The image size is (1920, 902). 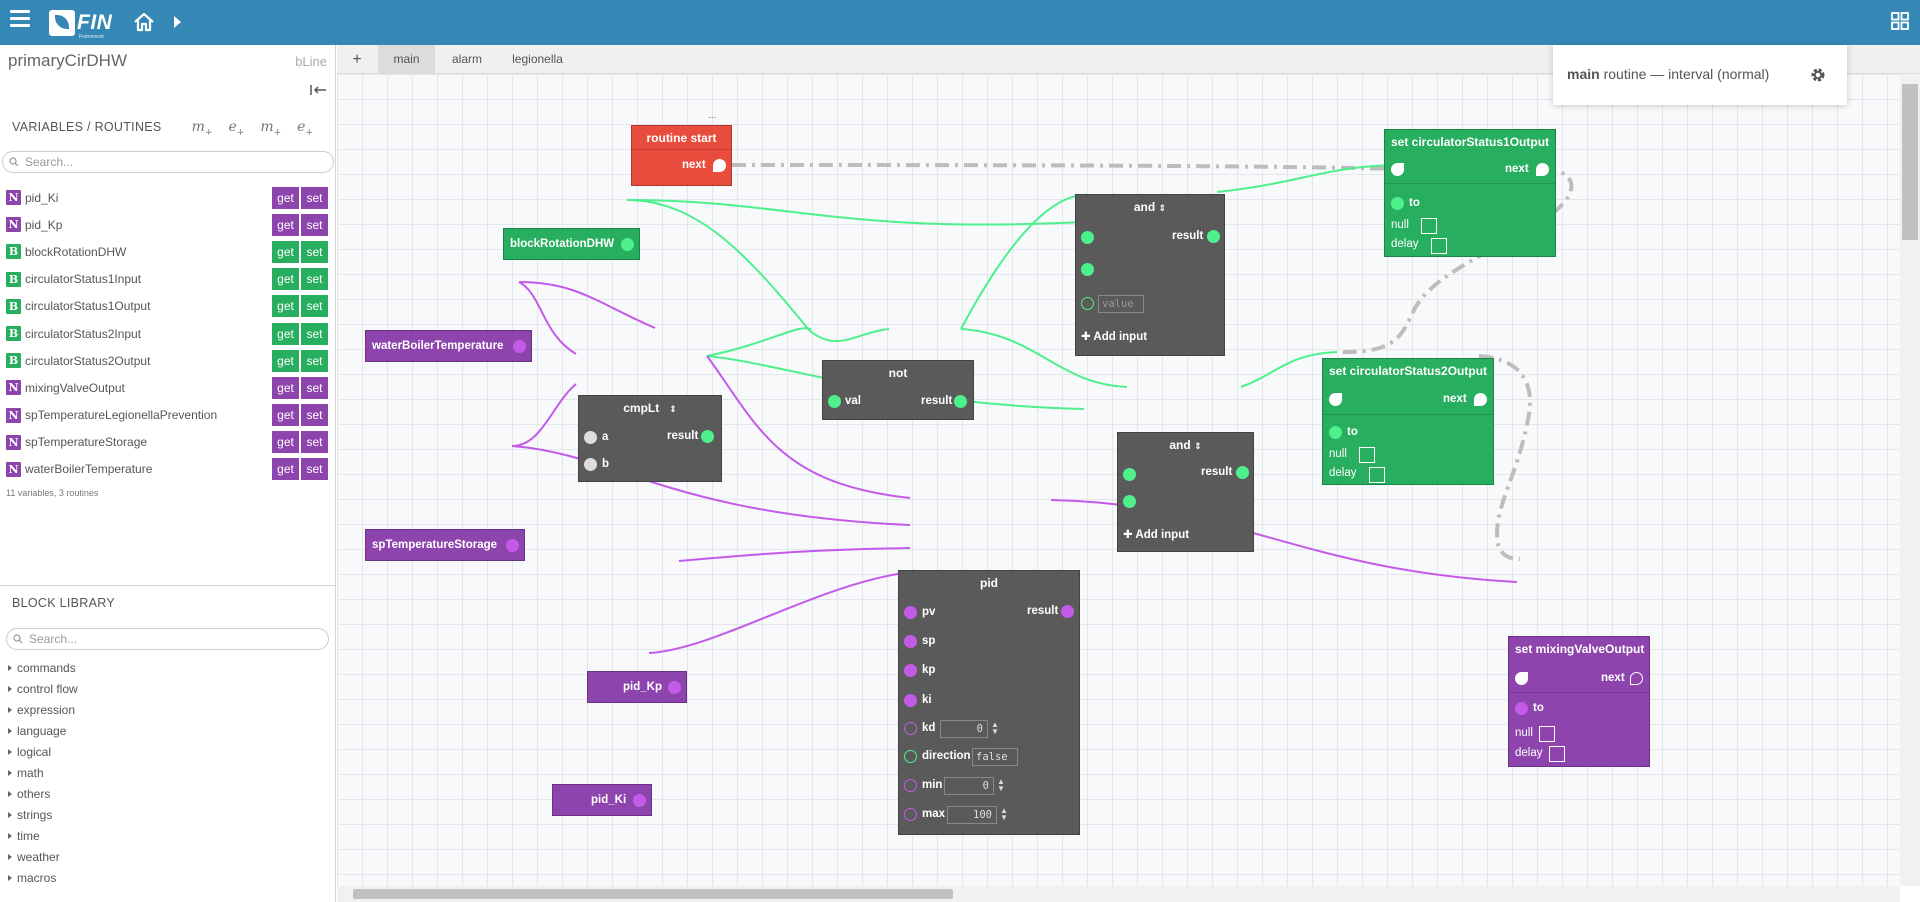 I want to click on cmplt-block: cmpLt ⇕ a b result, so click(x=650, y=438).